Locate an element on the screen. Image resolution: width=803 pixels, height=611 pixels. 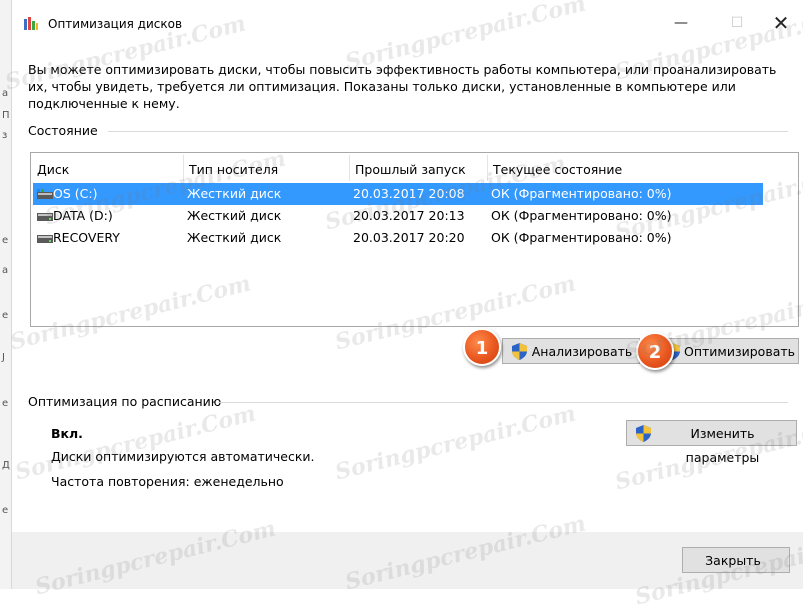
schedule-frequency-text: Частота повторения: еженедельно is located at coordinates (167, 481).